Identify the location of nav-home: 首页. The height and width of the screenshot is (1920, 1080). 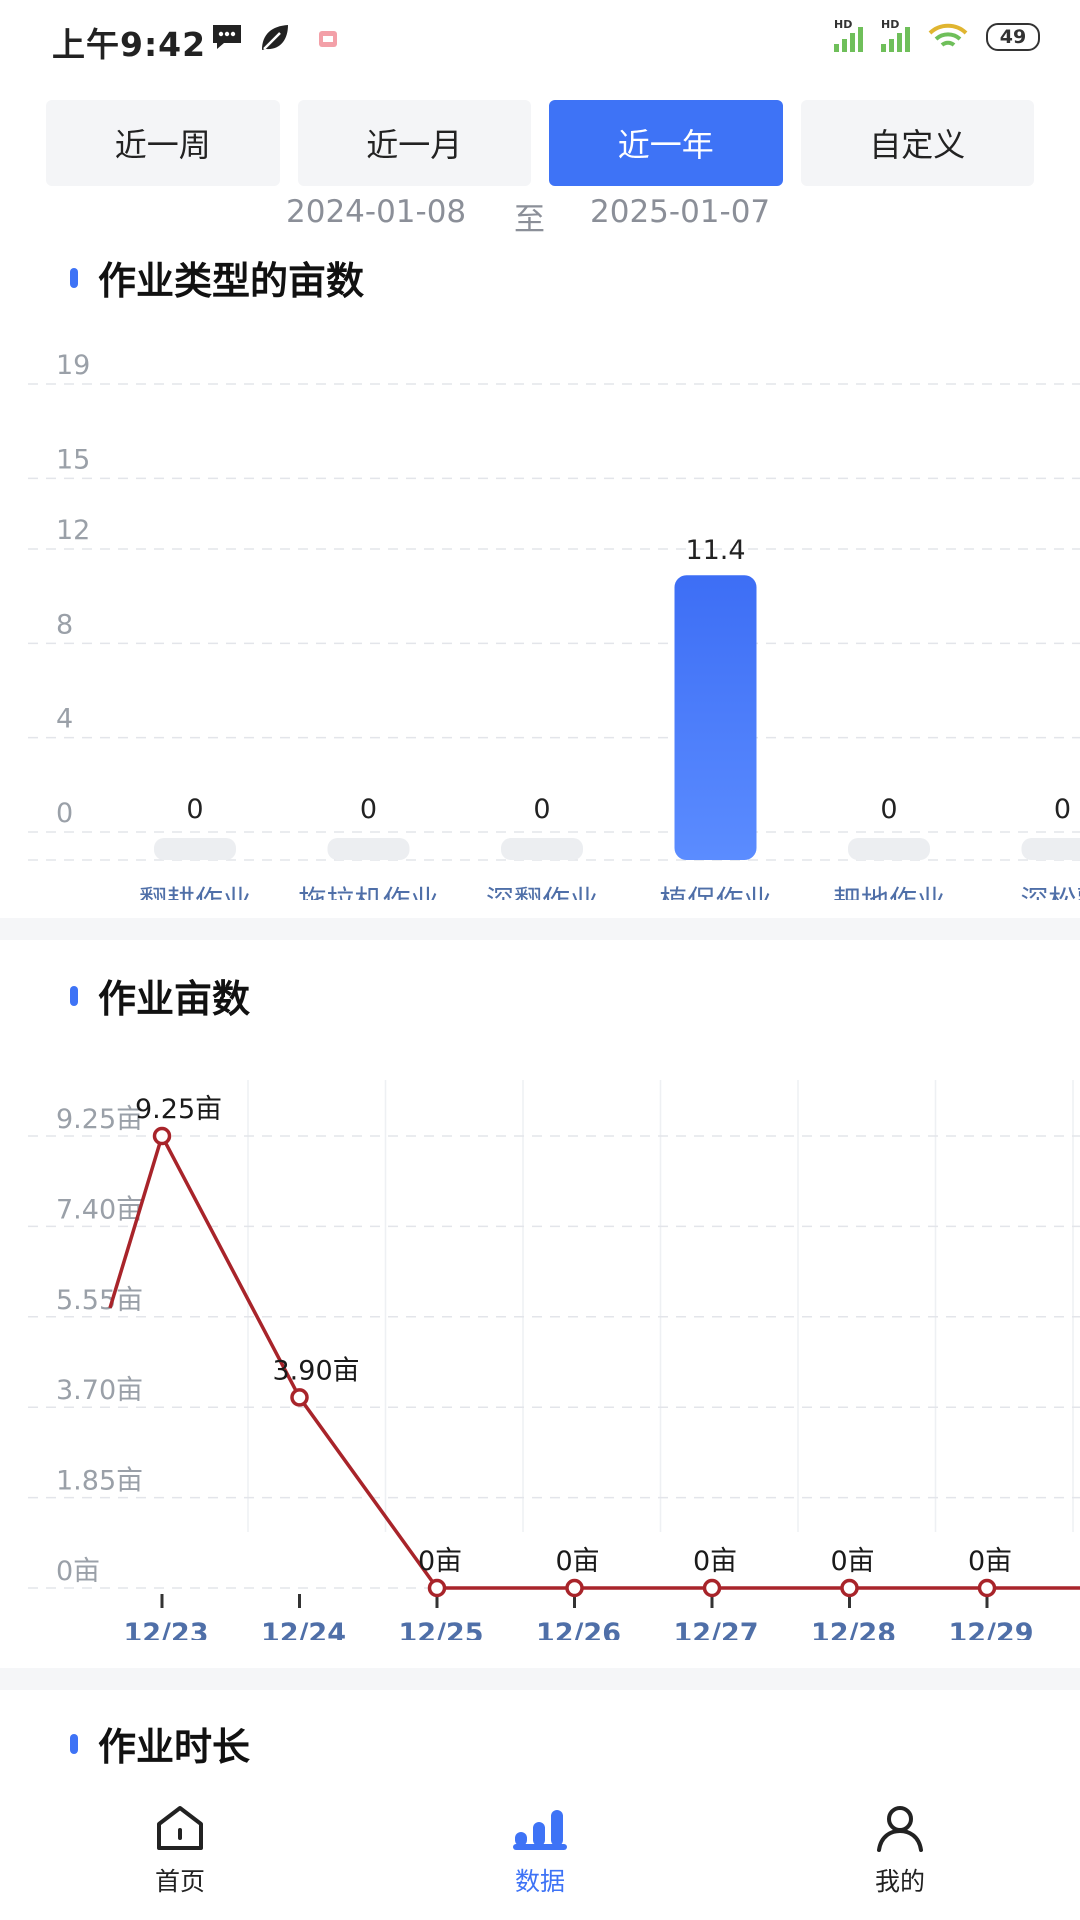
(180, 1851).